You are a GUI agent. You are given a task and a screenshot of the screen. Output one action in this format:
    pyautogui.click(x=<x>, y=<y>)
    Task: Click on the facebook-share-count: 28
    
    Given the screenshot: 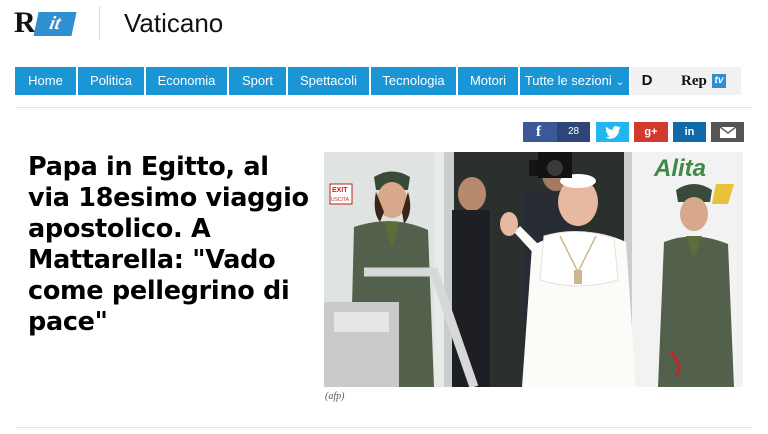 What is the action you would take?
    pyautogui.click(x=573, y=132)
    